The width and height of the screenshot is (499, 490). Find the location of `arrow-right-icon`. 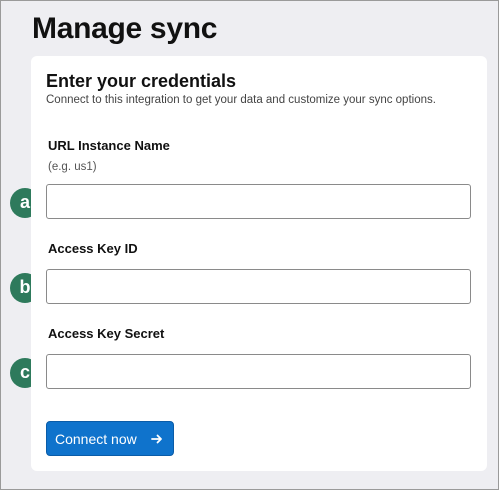

arrow-right-icon is located at coordinates (156, 438).